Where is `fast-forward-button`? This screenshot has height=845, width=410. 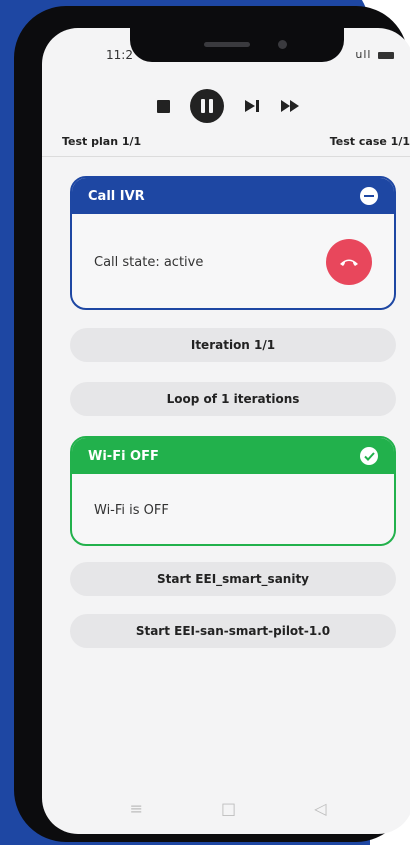
fast-forward-button is located at coordinates (290, 106).